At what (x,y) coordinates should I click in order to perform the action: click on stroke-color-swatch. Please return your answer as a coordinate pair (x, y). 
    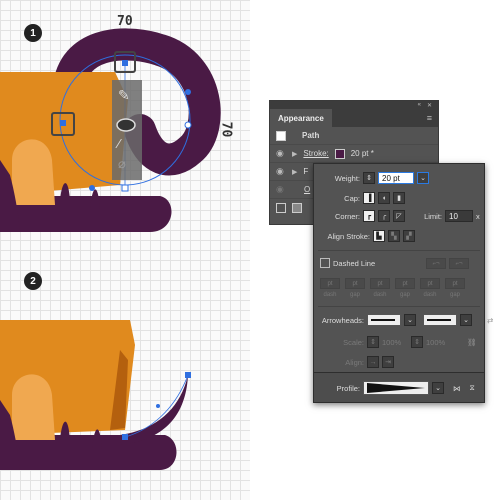
    Looking at the image, I should click on (339, 153).